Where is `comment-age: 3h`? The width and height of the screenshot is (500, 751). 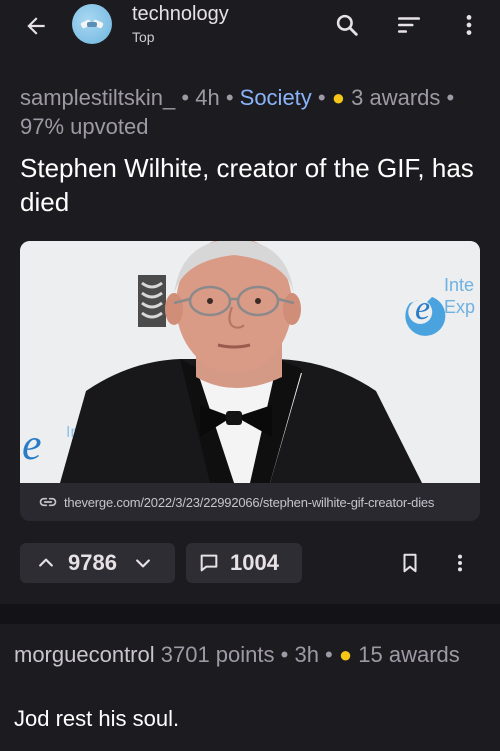
comment-age: 3h is located at coordinates (306, 654).